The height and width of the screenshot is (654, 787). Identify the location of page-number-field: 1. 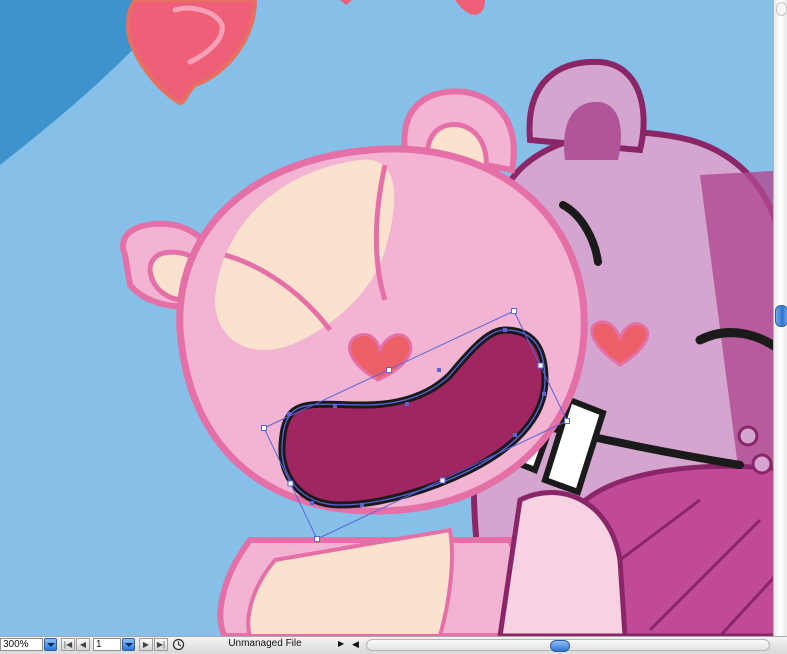
(107, 644).